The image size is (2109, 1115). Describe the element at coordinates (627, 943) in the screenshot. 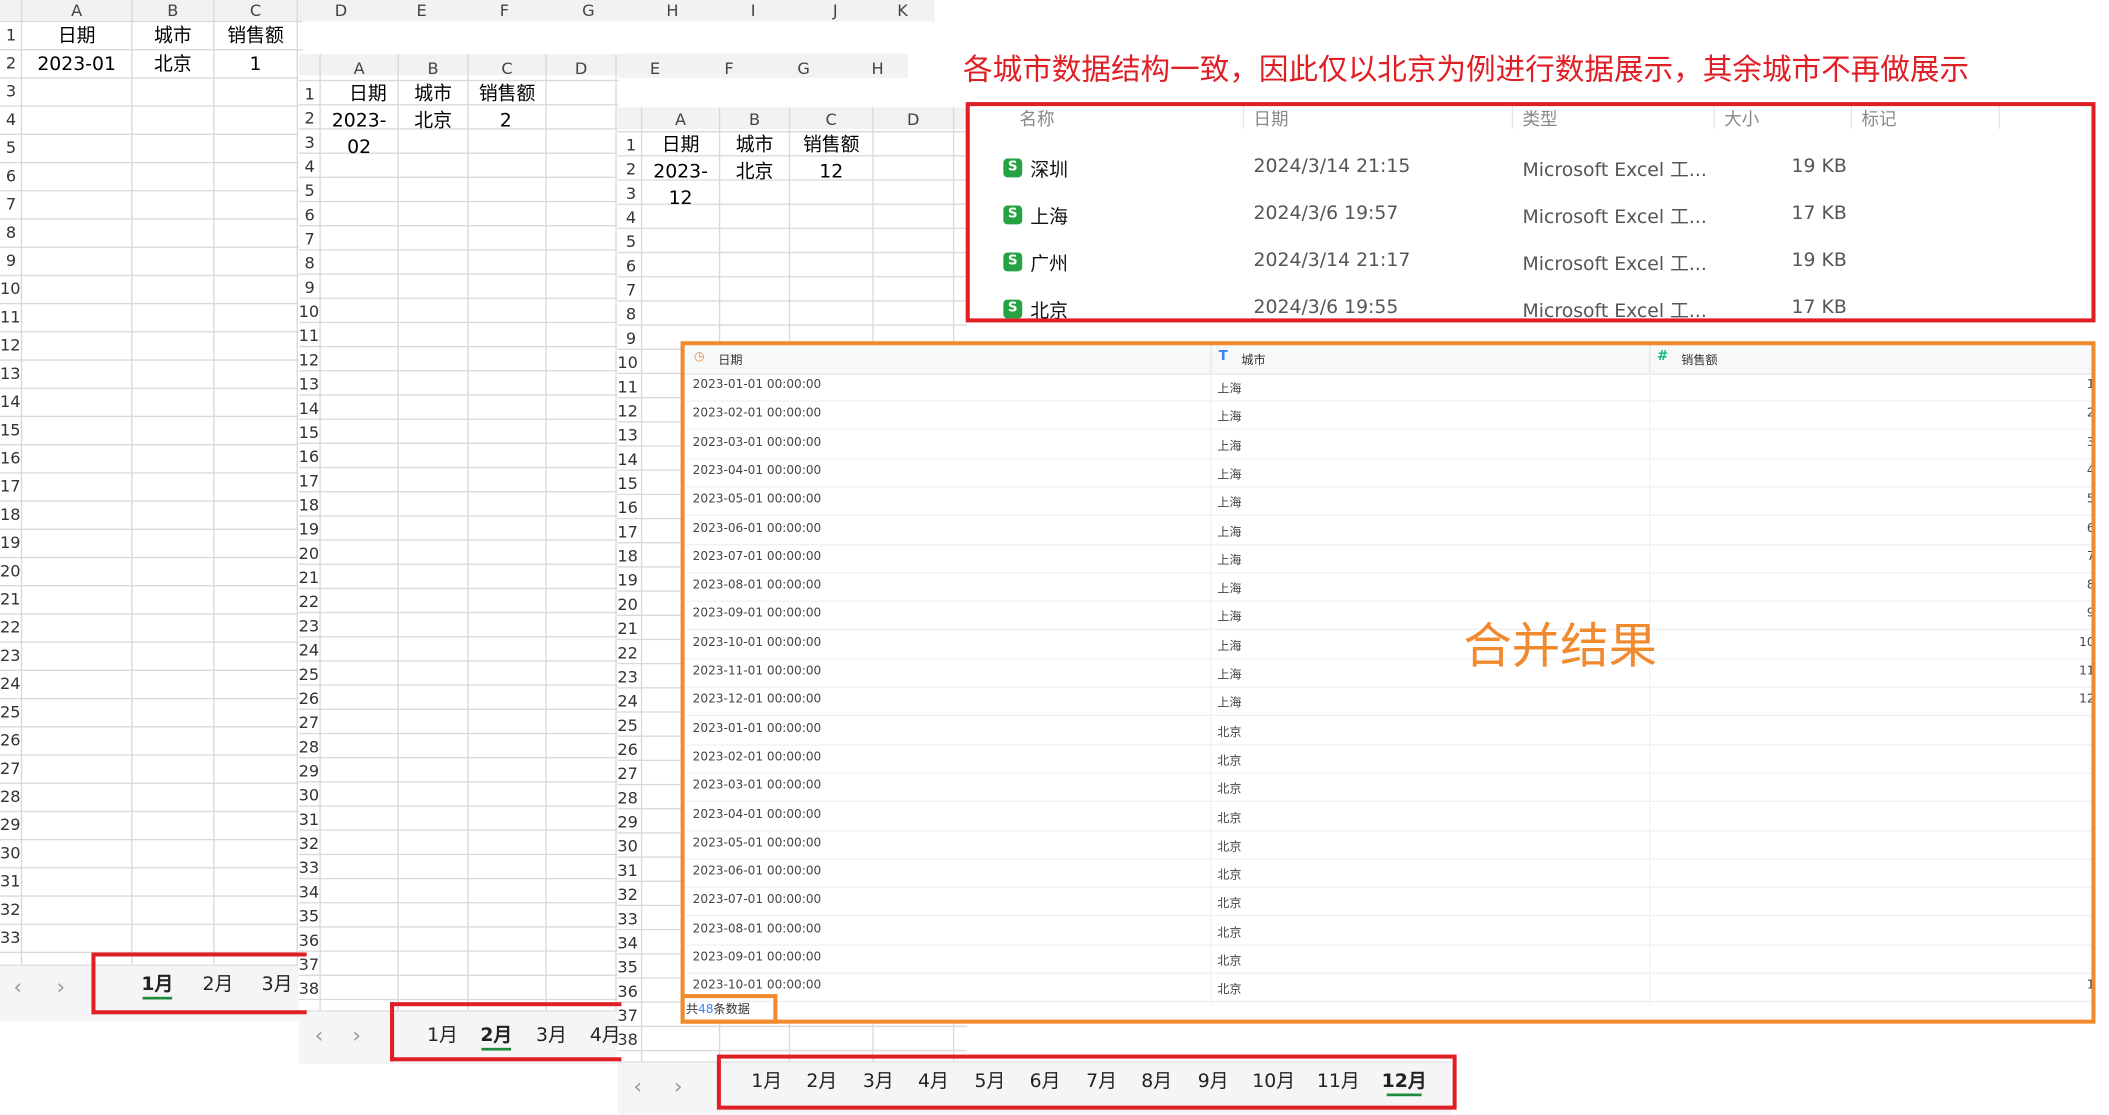

I see `row-number: 34` at that location.